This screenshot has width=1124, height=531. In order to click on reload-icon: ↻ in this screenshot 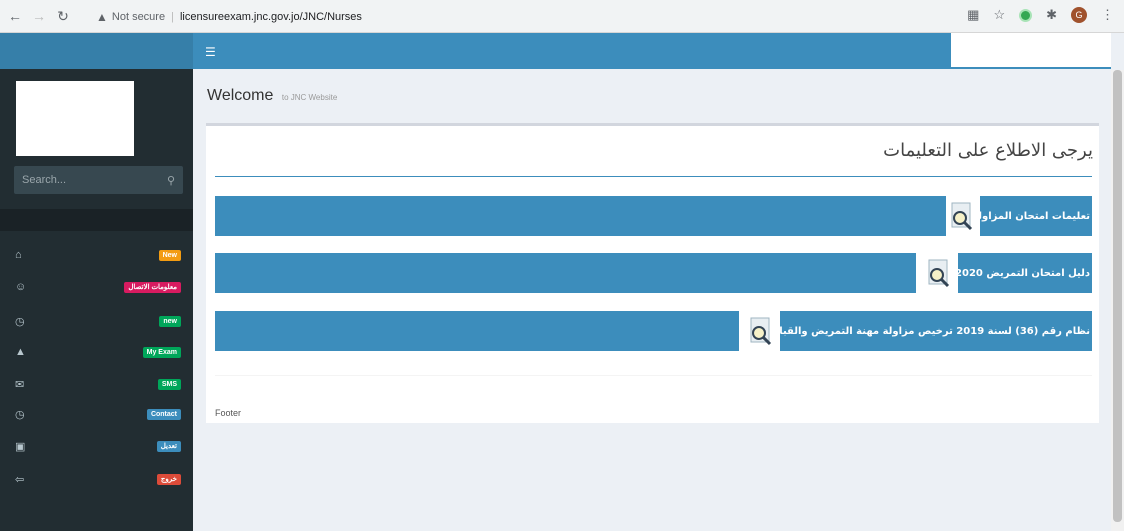, I will do `click(63, 16)`.